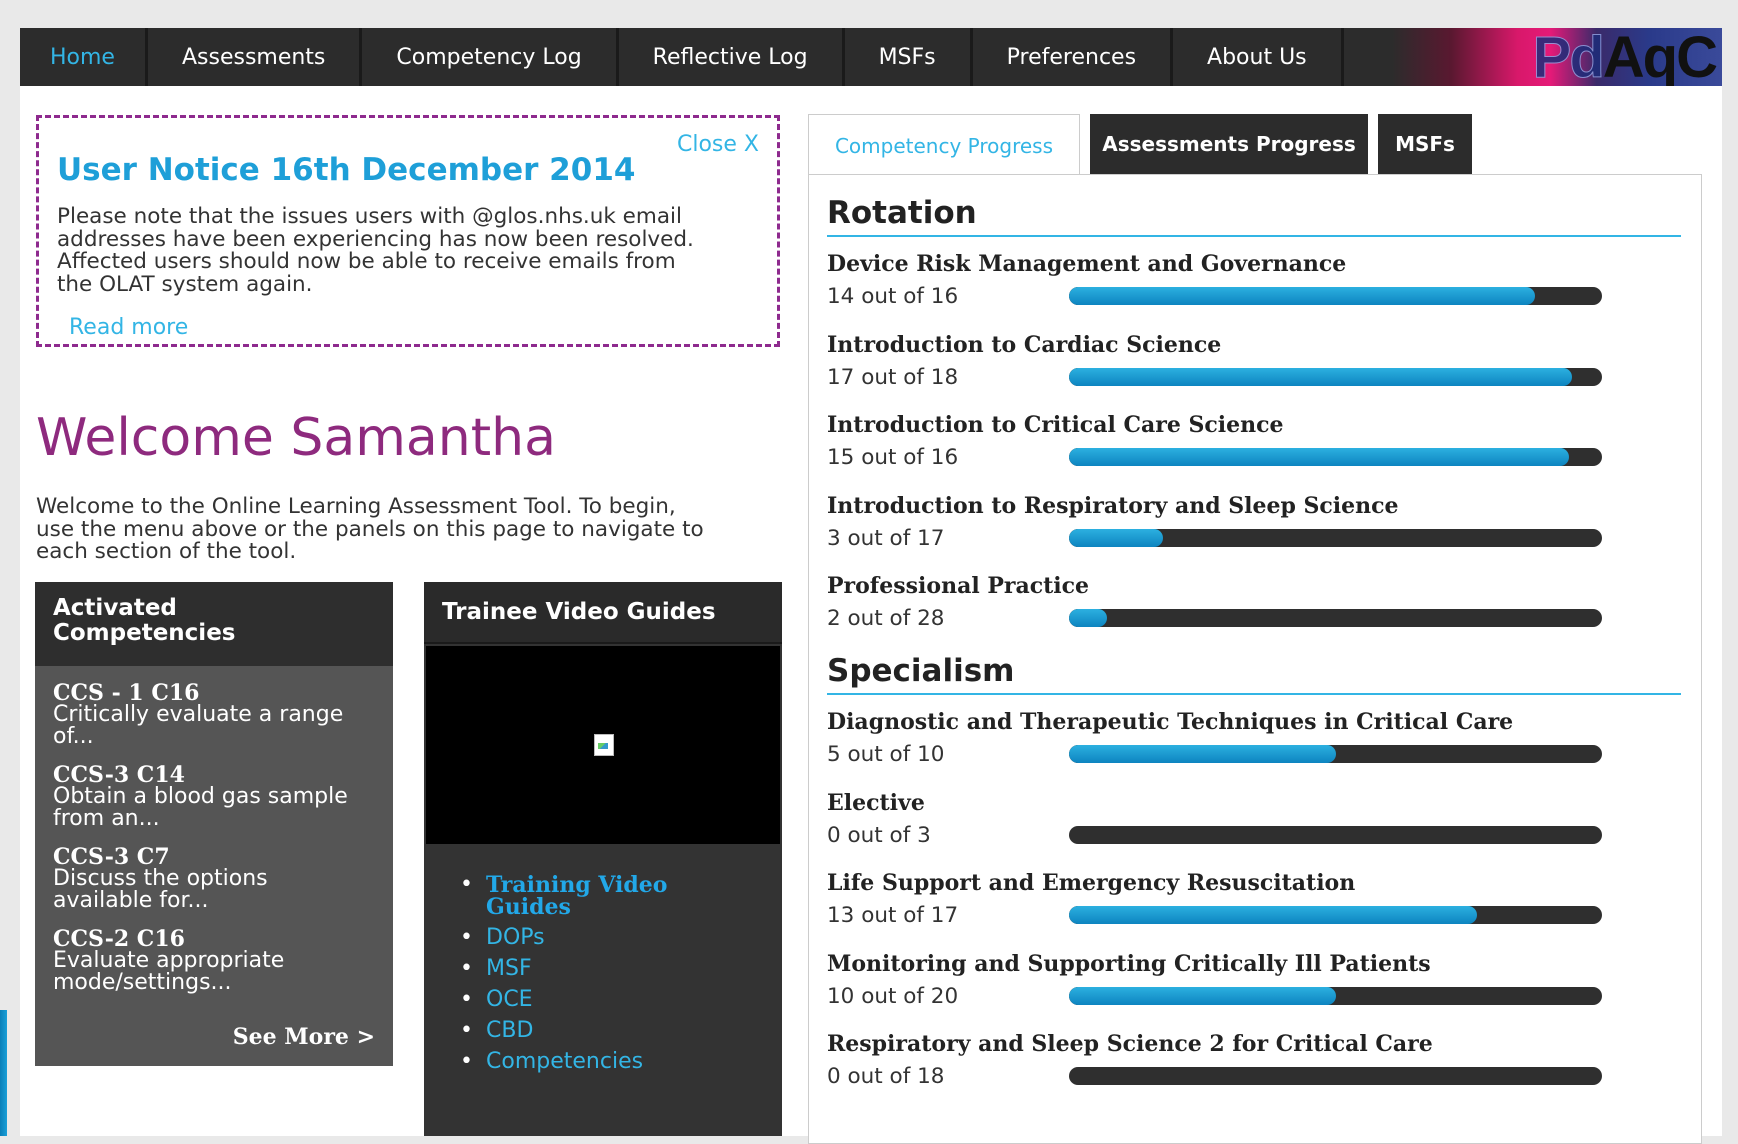 The height and width of the screenshot is (1144, 1738). Describe the element at coordinates (304, 1037) in the screenshot. I see `see-more-link: See More >` at that location.